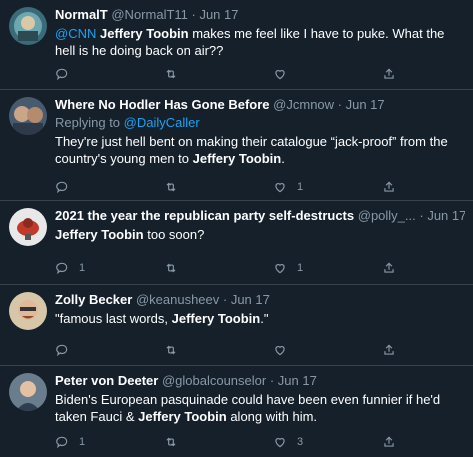  I want to click on display-name: Peter von Deeter, so click(106, 380).